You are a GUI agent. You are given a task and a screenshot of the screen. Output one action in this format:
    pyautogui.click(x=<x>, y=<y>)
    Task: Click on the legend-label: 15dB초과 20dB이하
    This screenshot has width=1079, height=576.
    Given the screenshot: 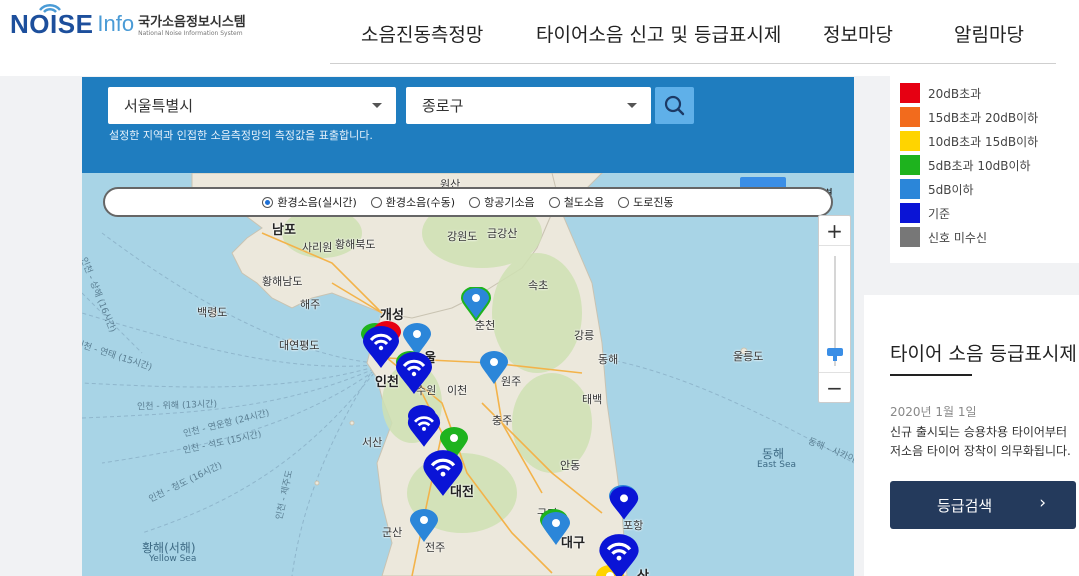 What is the action you would take?
    pyautogui.click(x=983, y=117)
    